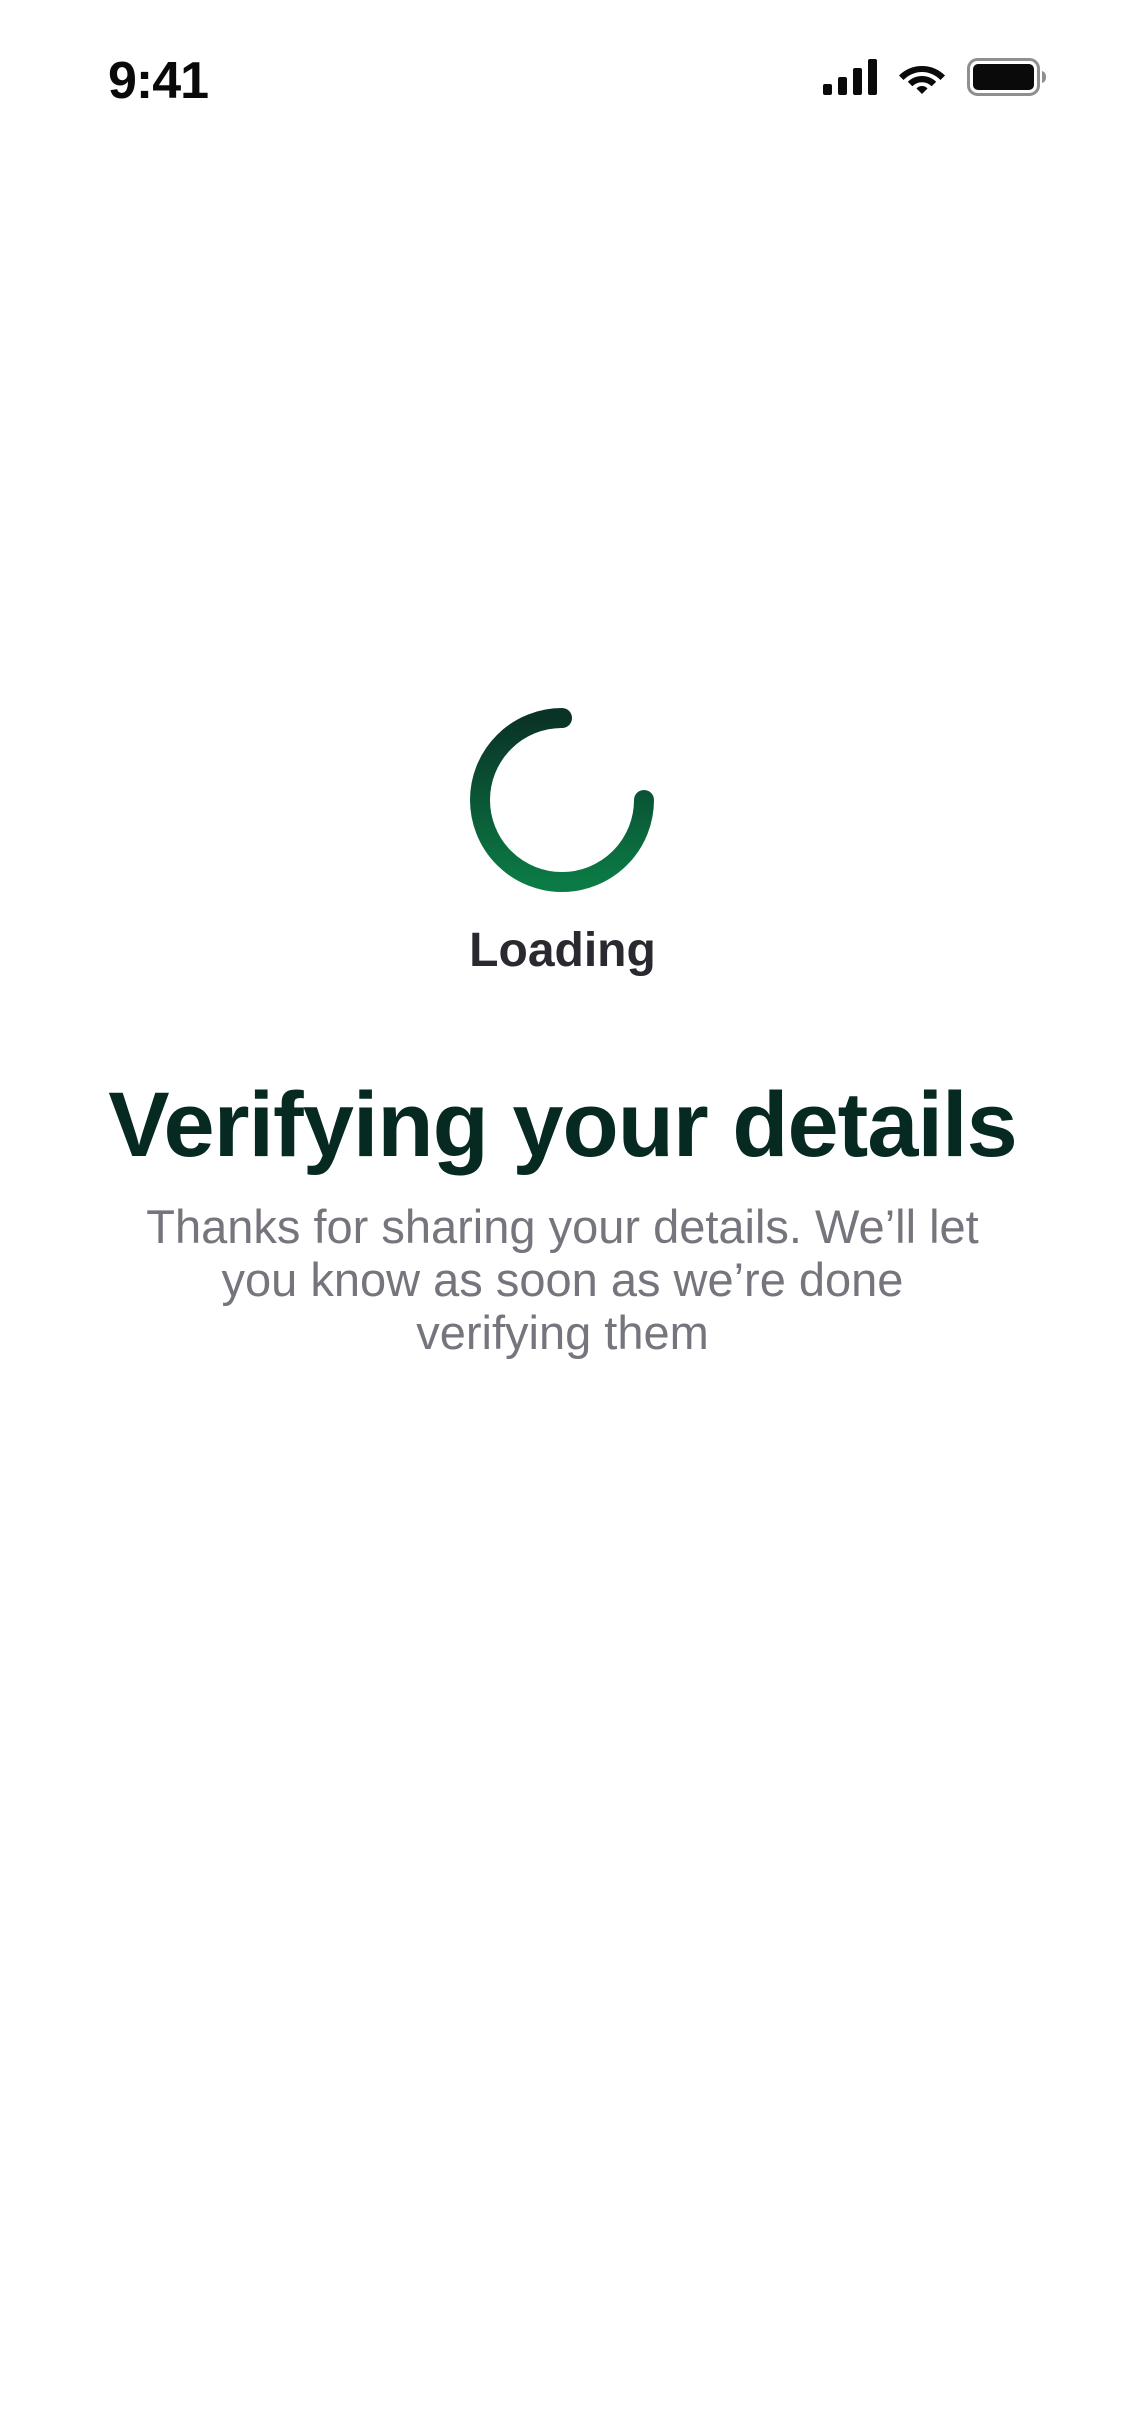  What do you see at coordinates (158, 81) in the screenshot?
I see `status-time: 9:41` at bounding box center [158, 81].